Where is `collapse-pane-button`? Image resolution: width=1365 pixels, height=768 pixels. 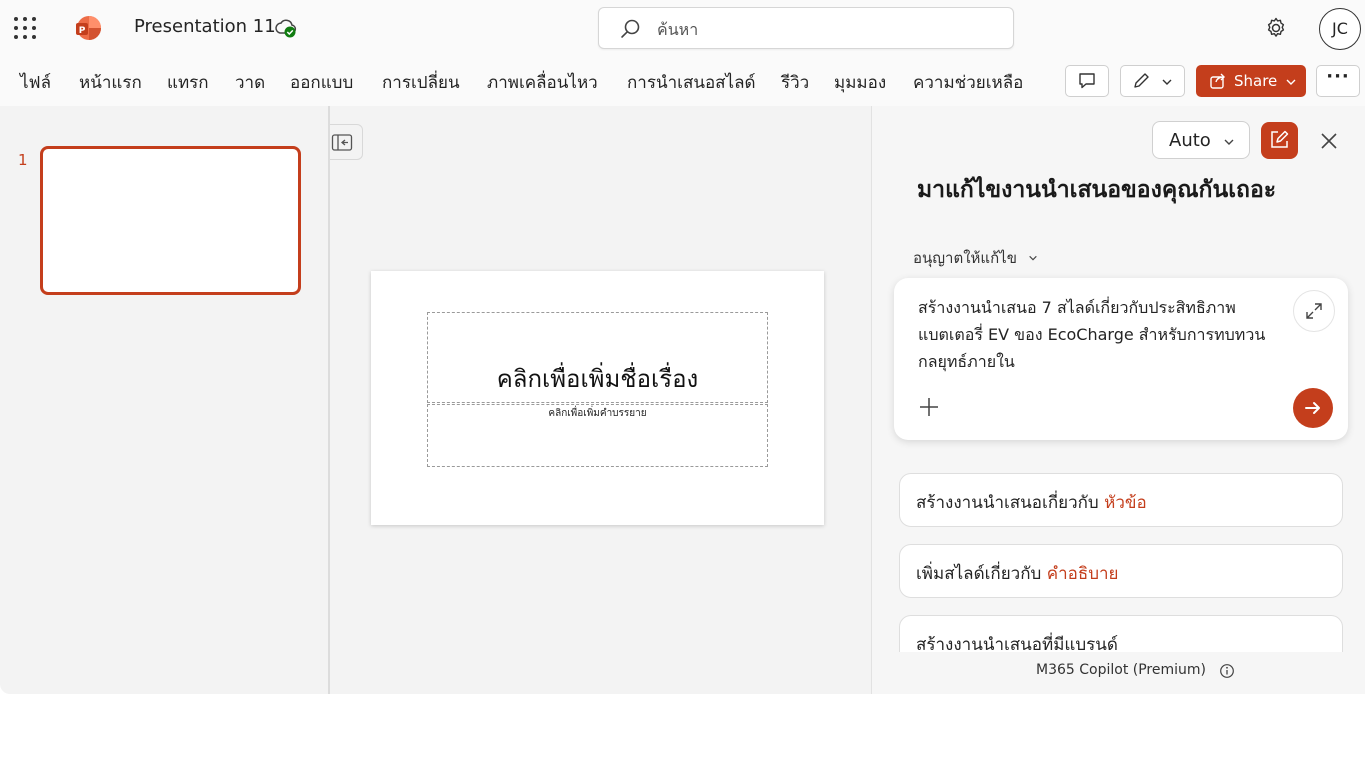
collapse-pane-button is located at coordinates (346, 142).